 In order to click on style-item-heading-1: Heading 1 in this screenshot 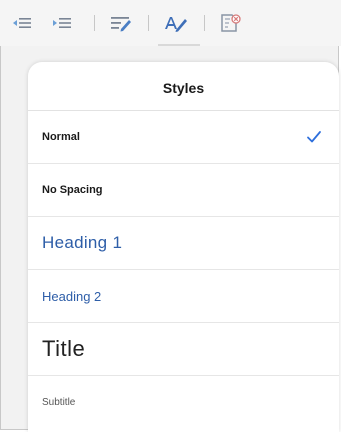, I will do `click(183, 243)`.